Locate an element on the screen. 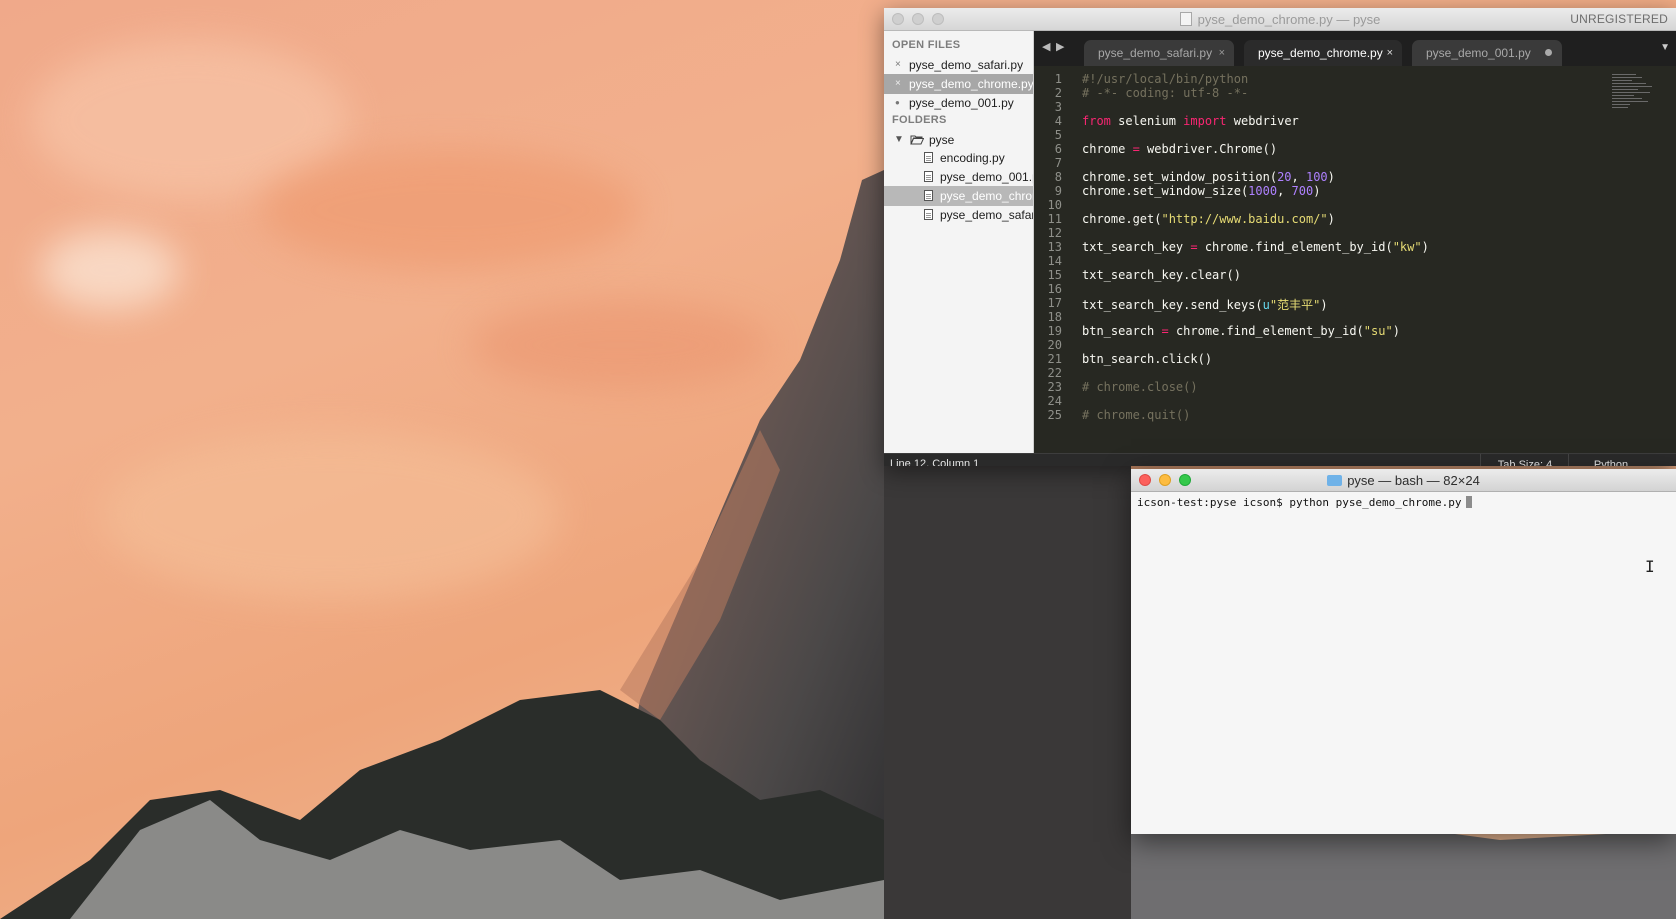 This screenshot has height=919, width=1676. code-string: "su" is located at coordinates (1378, 331).